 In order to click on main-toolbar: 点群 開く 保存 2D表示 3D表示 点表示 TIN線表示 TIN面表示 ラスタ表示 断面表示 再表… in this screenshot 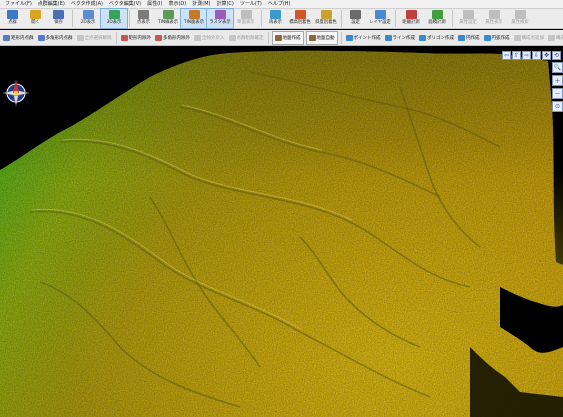, I will do `click(281, 18)`.